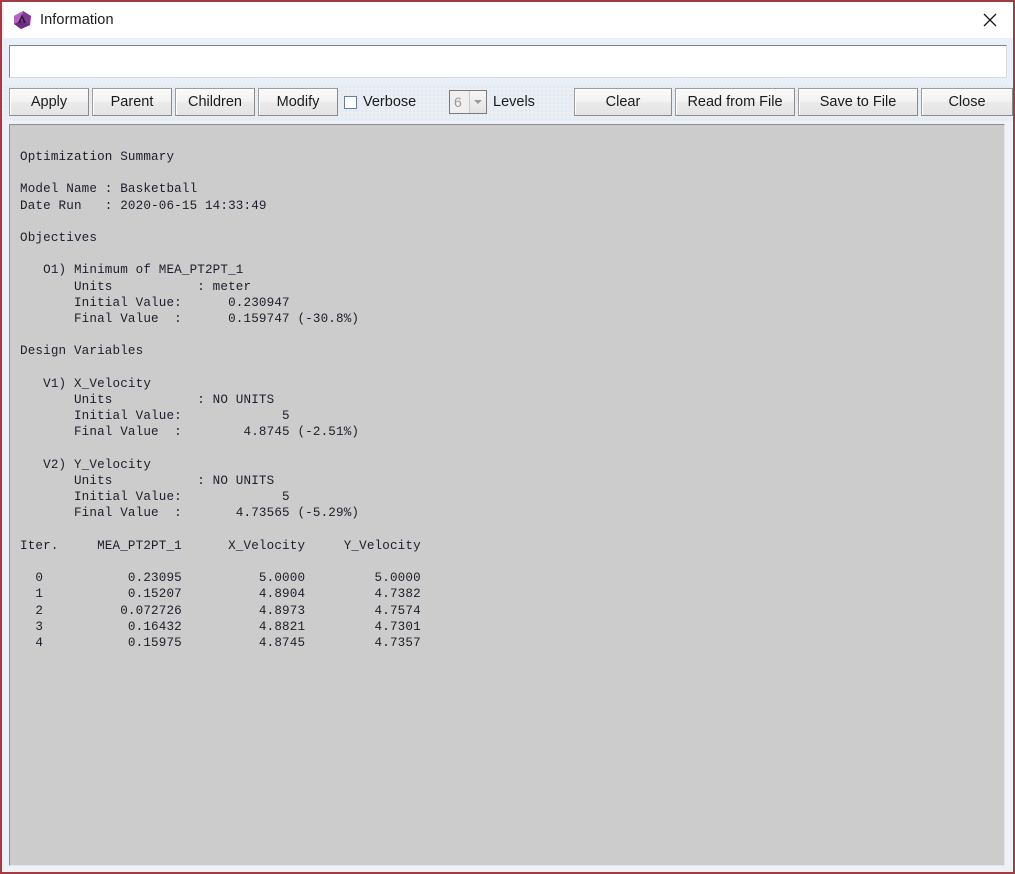 The width and height of the screenshot is (1015, 874). What do you see at coordinates (990, 20) in the screenshot?
I see `close-icon` at bounding box center [990, 20].